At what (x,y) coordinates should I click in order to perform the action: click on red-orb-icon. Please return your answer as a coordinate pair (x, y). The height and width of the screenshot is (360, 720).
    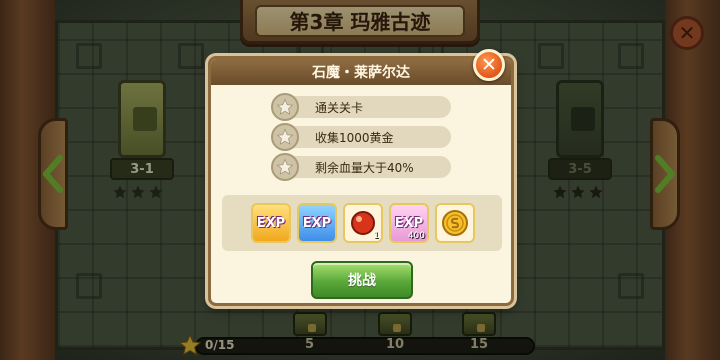
    Looking at the image, I should click on (363, 223).